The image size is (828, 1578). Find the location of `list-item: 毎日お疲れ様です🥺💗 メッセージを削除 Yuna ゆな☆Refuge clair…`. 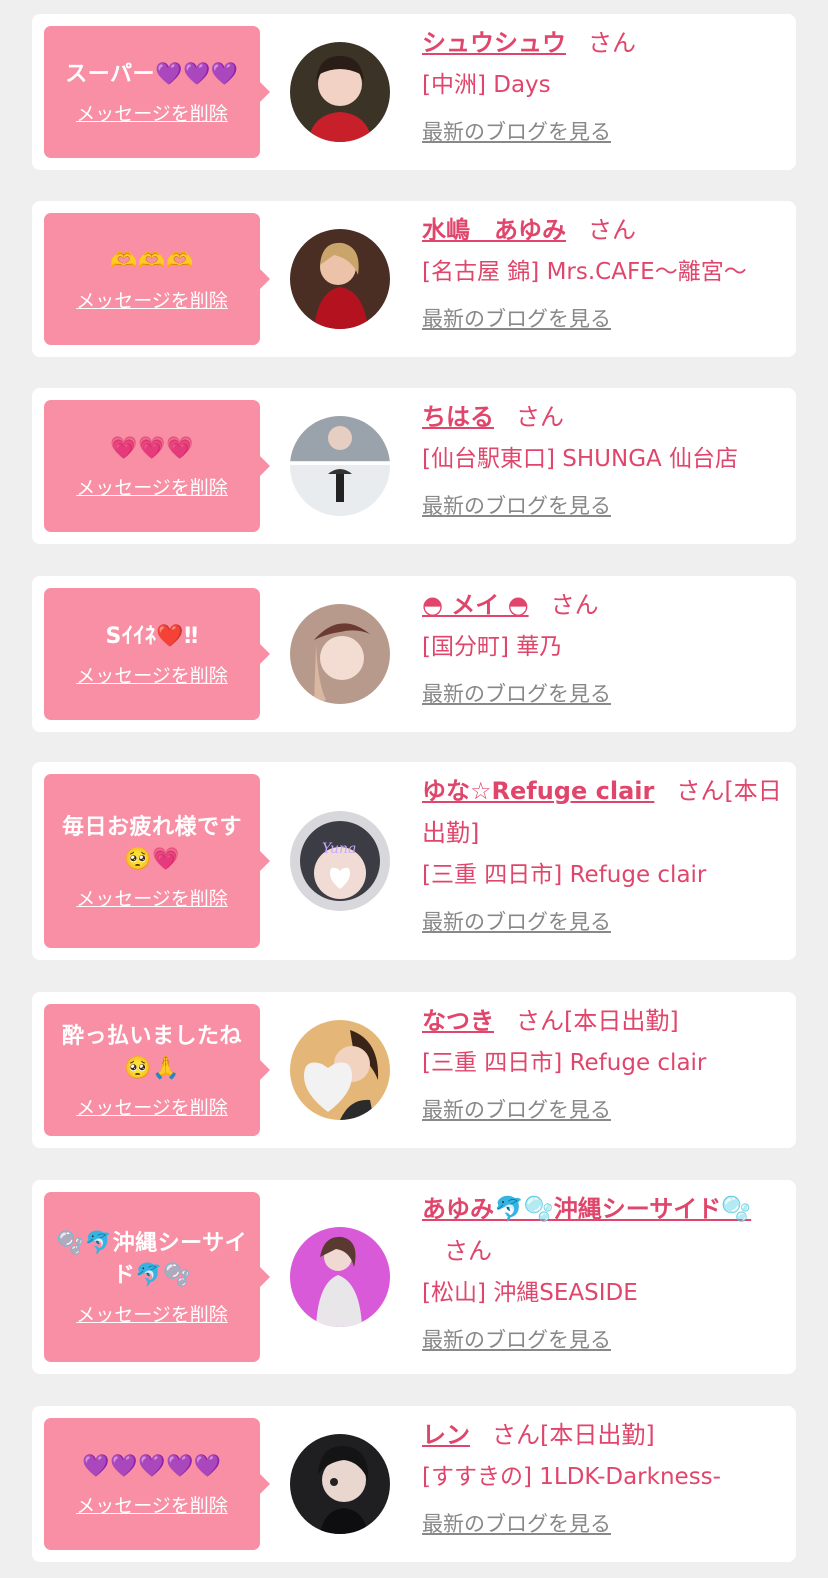

list-item: 毎日お疲れ様です🥺💗 メッセージを削除 Yuna ゆな☆Refuge clair… is located at coordinates (414, 861).